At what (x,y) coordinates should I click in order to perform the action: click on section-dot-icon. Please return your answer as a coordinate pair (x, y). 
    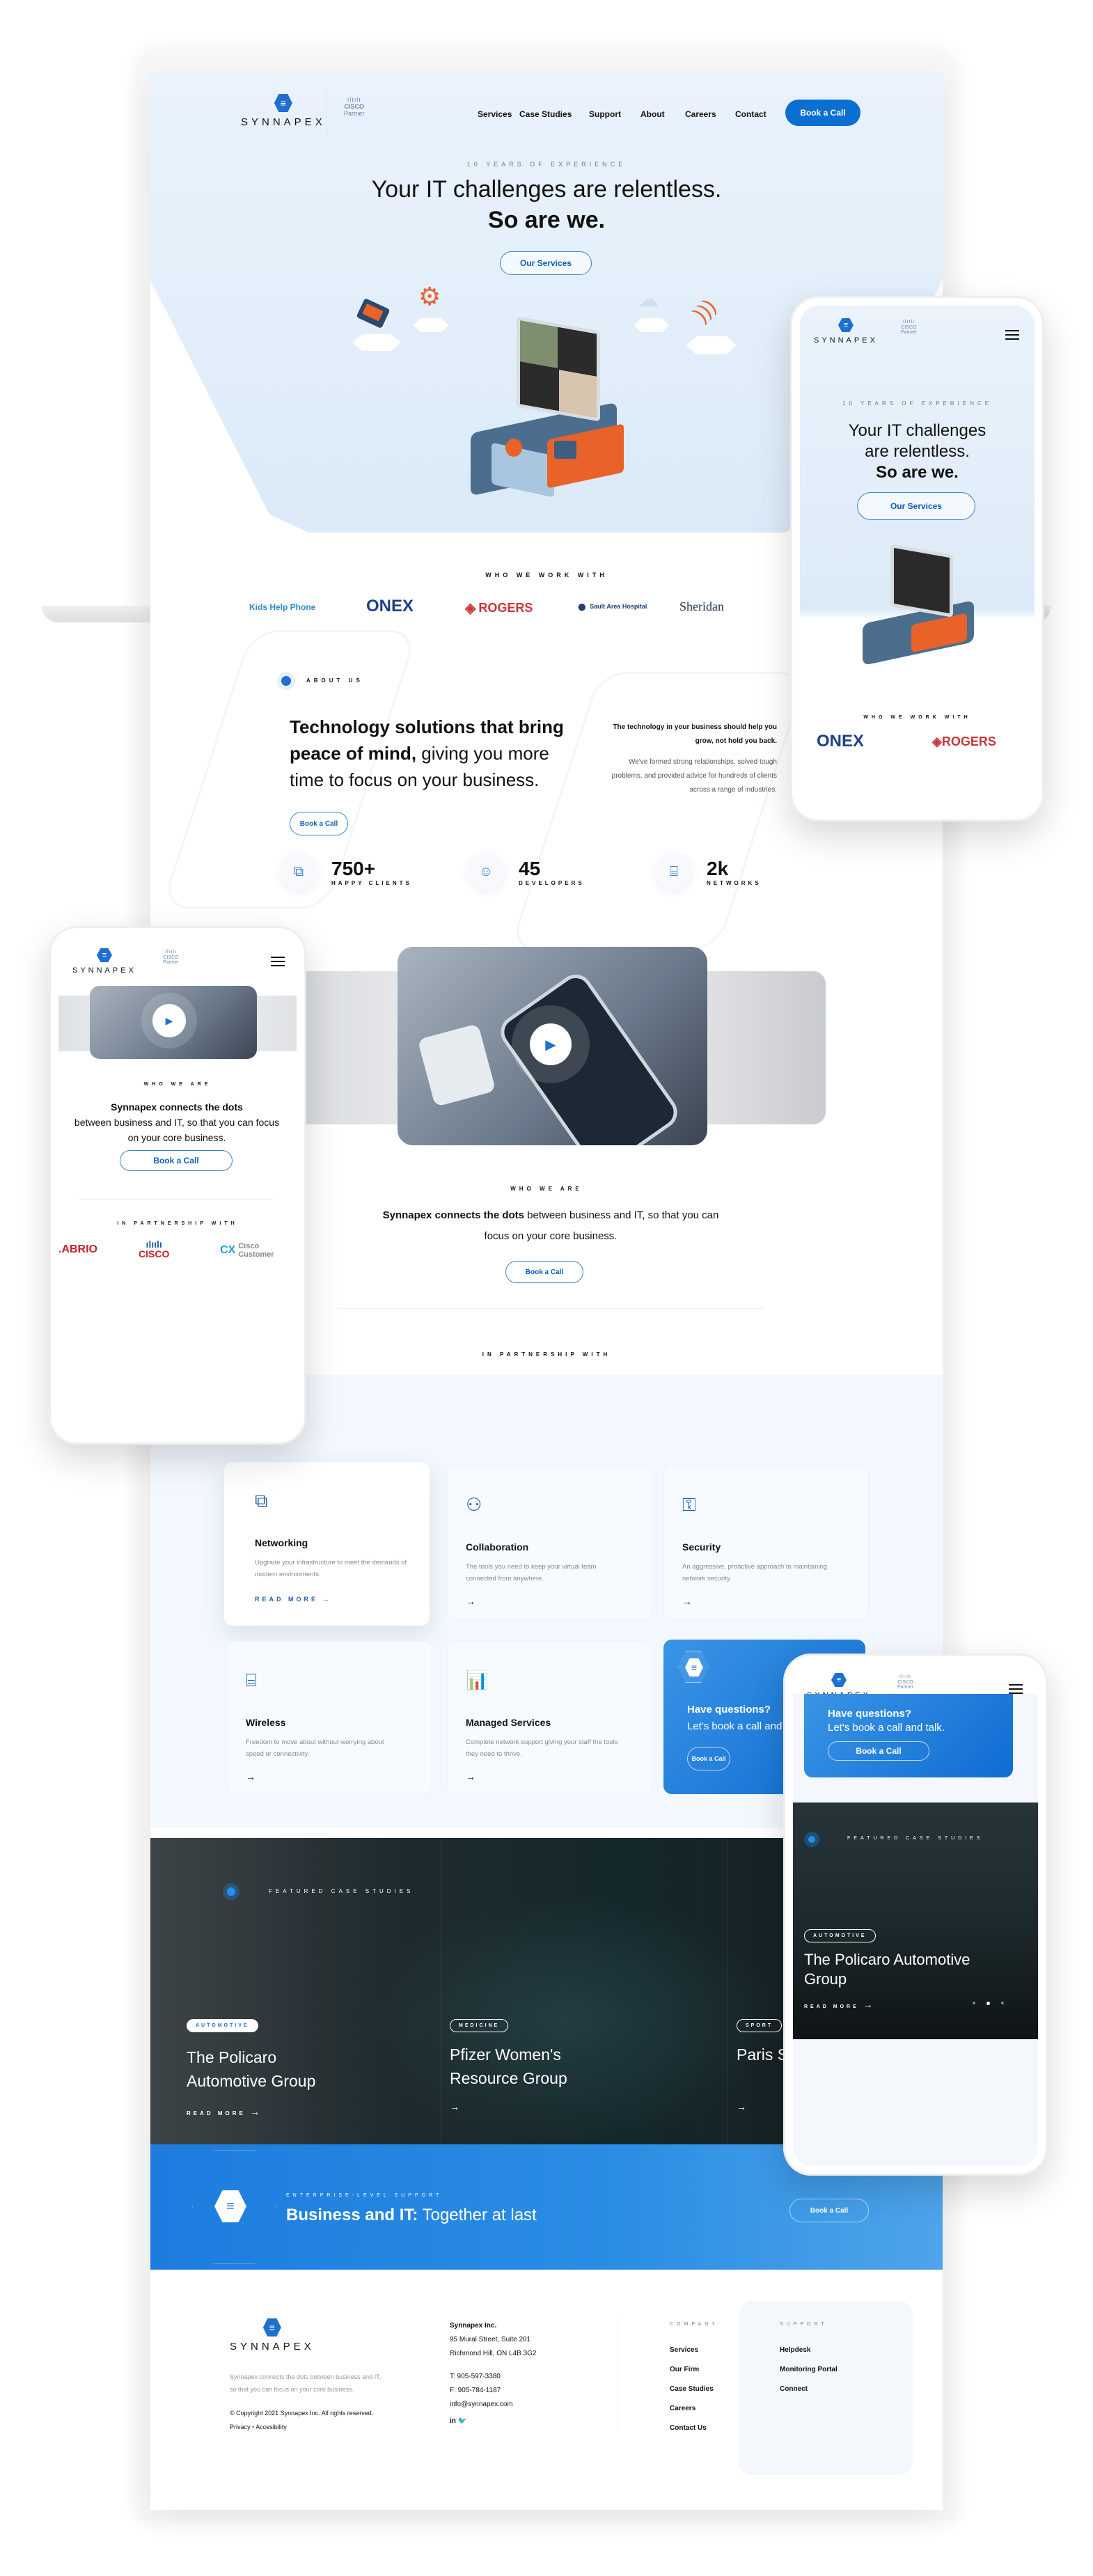
    Looking at the image, I should click on (231, 1891).